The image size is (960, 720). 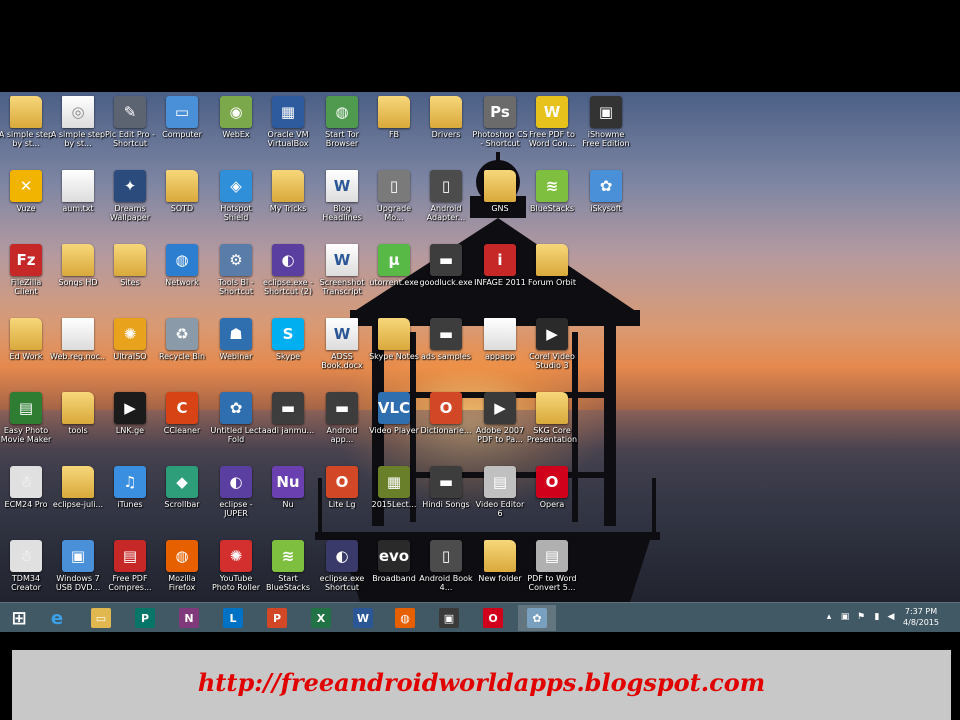 What do you see at coordinates (130, 278) in the screenshot?
I see `desktop-icon: Sites` at bounding box center [130, 278].